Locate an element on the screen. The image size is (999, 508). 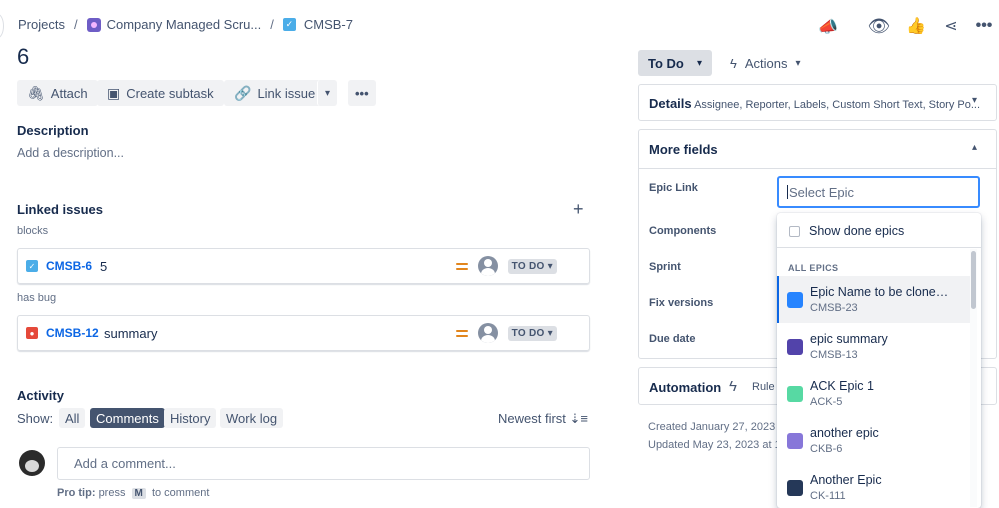
linked-issue-key: CMSB-12 is located at coordinates (75, 333).